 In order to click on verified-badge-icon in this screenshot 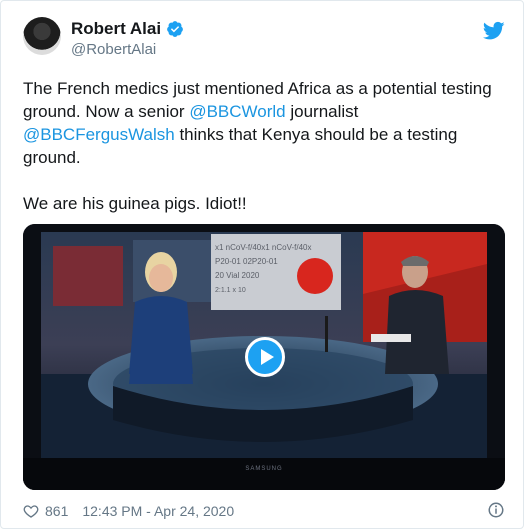, I will do `click(175, 29)`.